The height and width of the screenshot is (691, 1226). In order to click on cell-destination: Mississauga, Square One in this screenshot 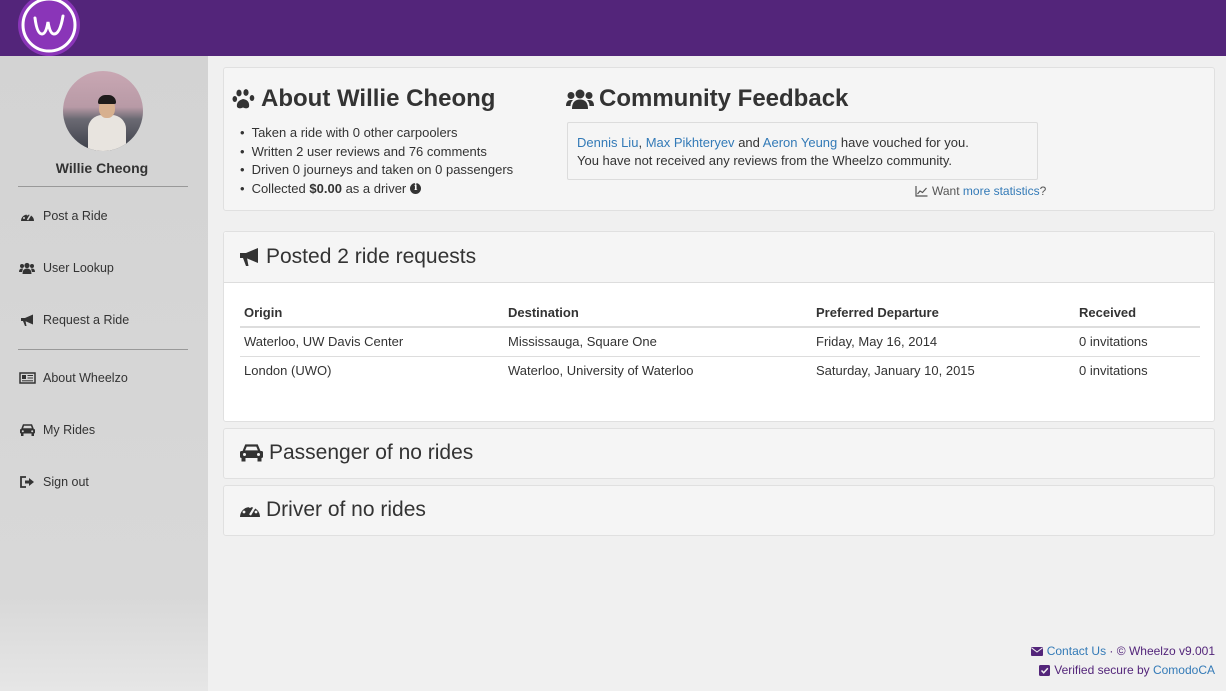, I will do `click(658, 342)`.